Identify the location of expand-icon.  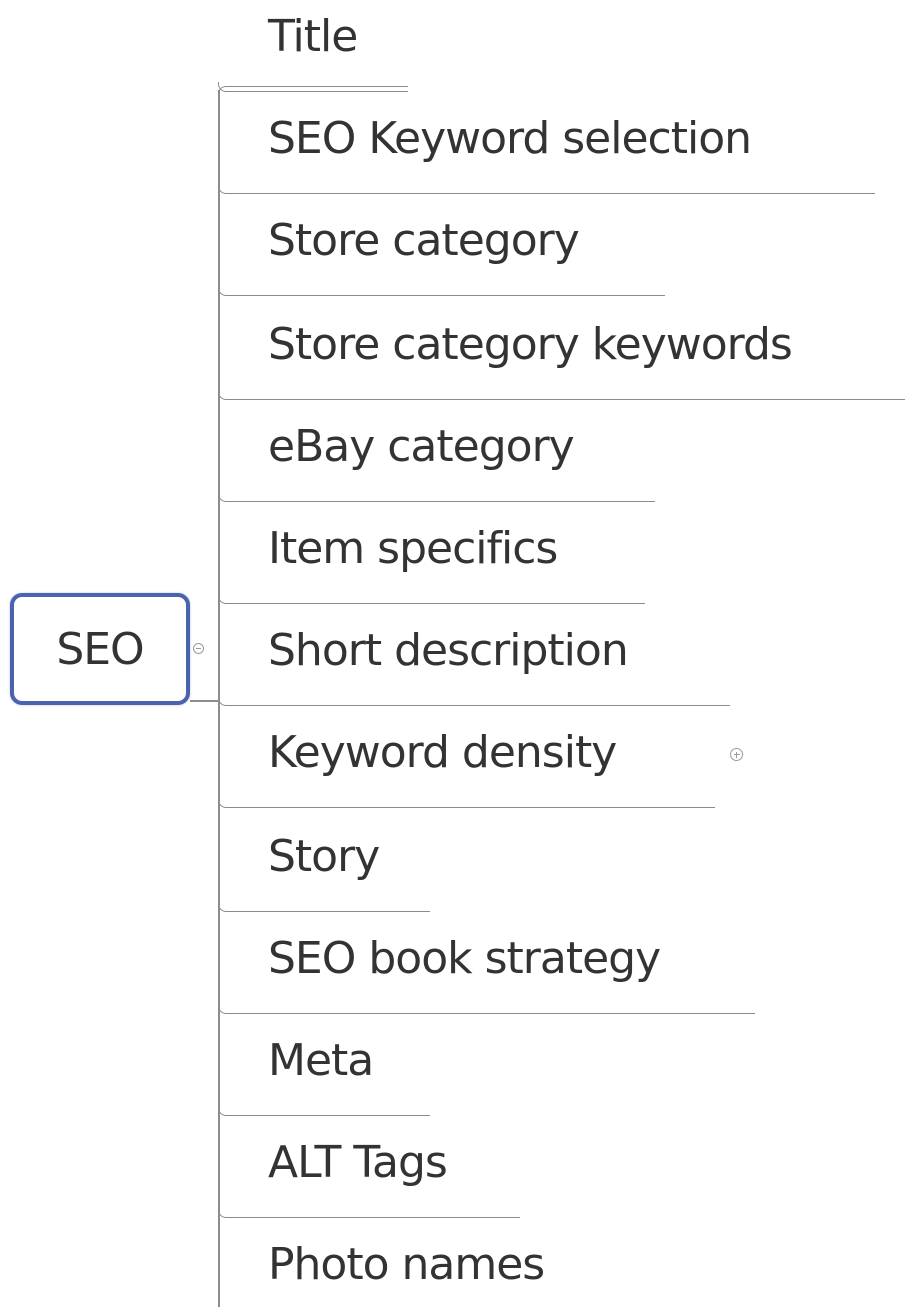
(736, 754).